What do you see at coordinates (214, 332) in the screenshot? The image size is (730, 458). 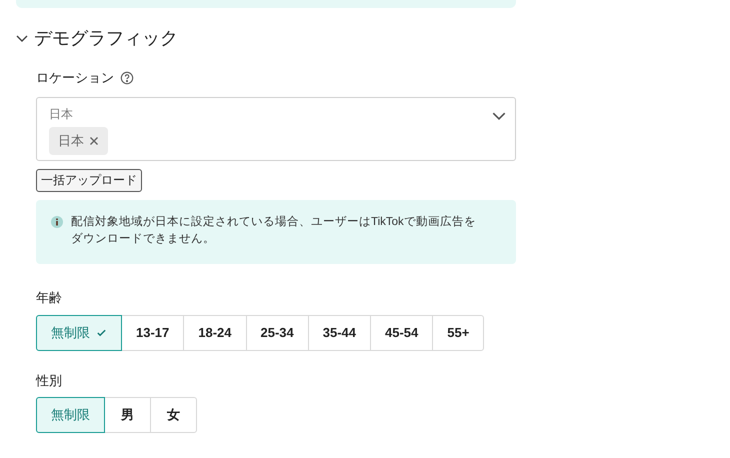 I see `option-button: 18-24` at bounding box center [214, 332].